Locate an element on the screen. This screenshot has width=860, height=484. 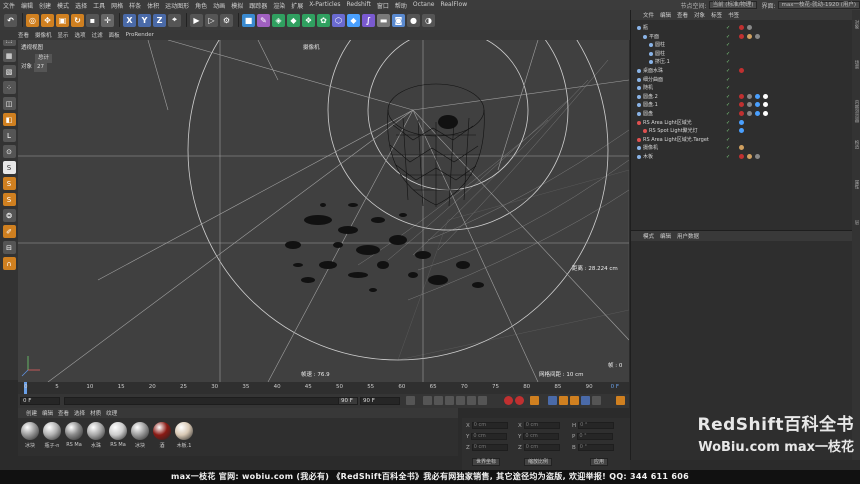
pos-y-field: 0 cm is located at coordinates (489, 436).